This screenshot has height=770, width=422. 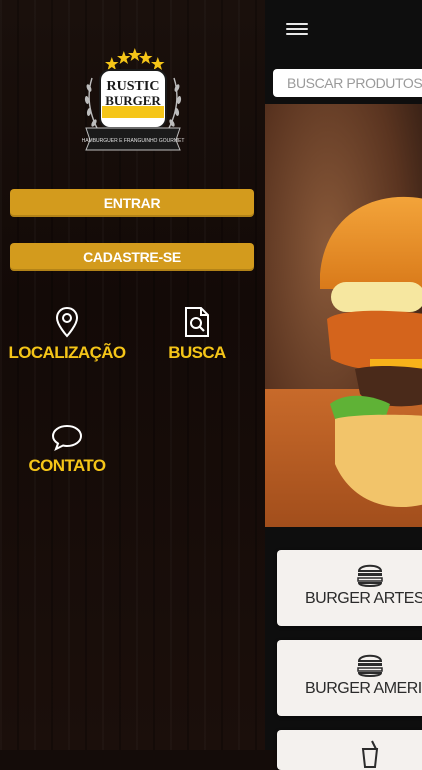 What do you see at coordinates (349, 750) in the screenshot?
I see `category-card` at bounding box center [349, 750].